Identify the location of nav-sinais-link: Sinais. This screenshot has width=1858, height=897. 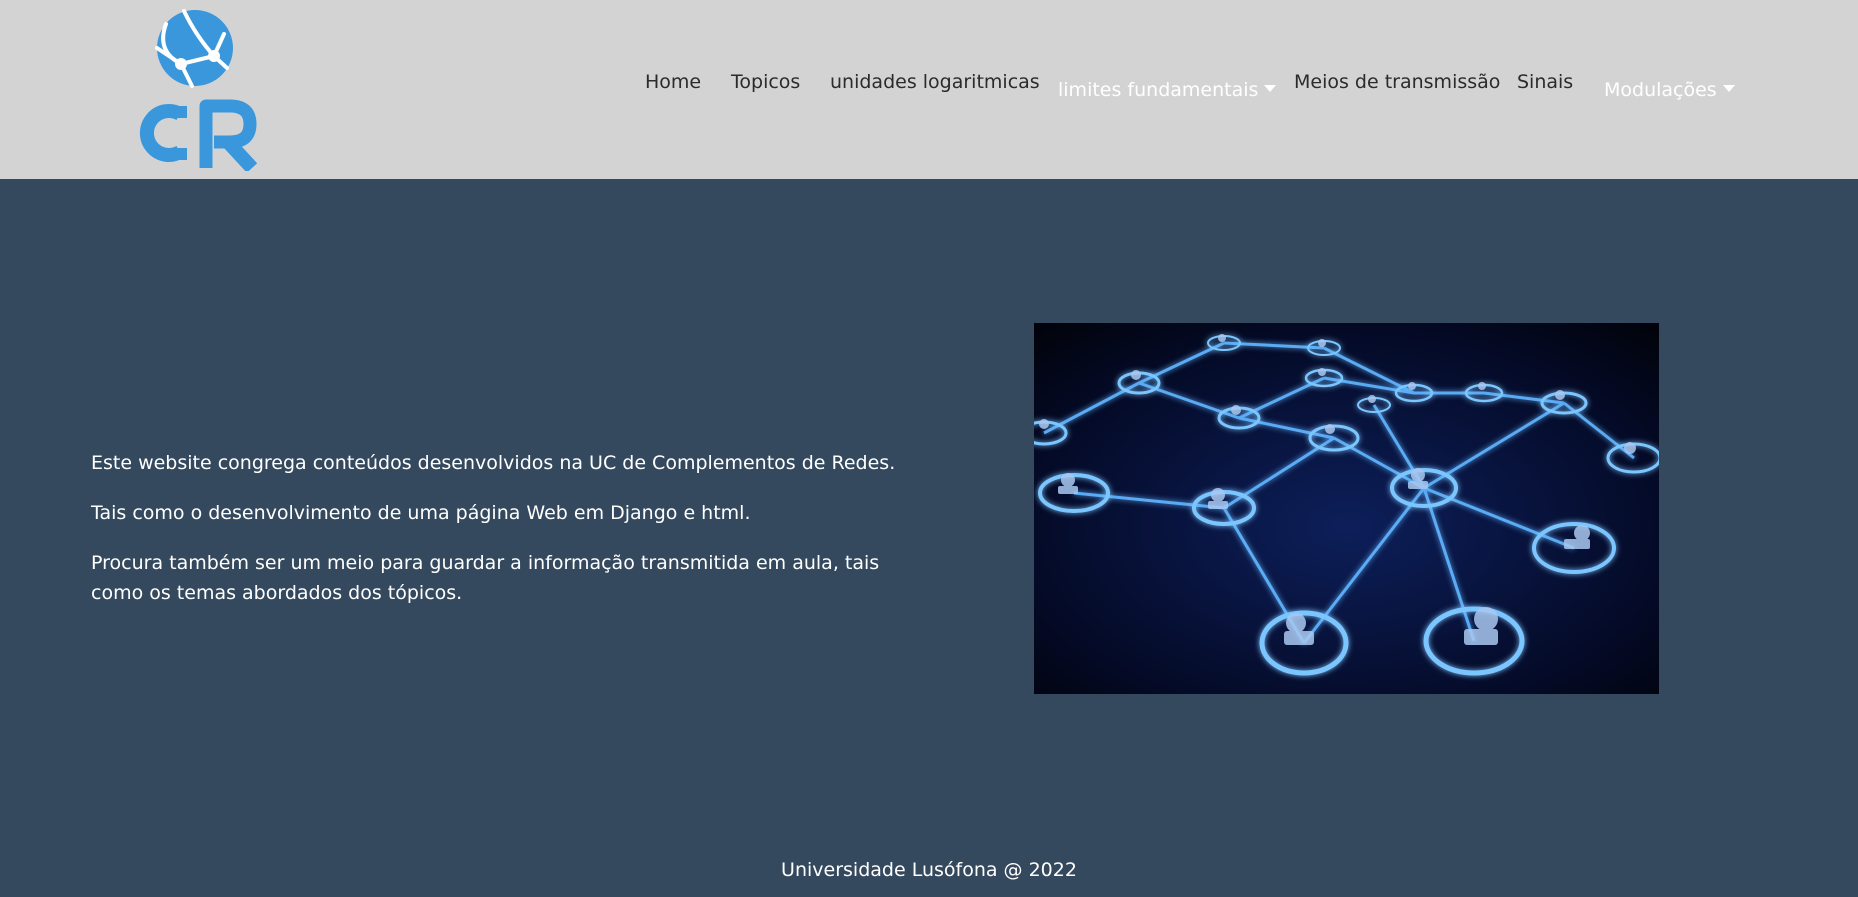
(1545, 82).